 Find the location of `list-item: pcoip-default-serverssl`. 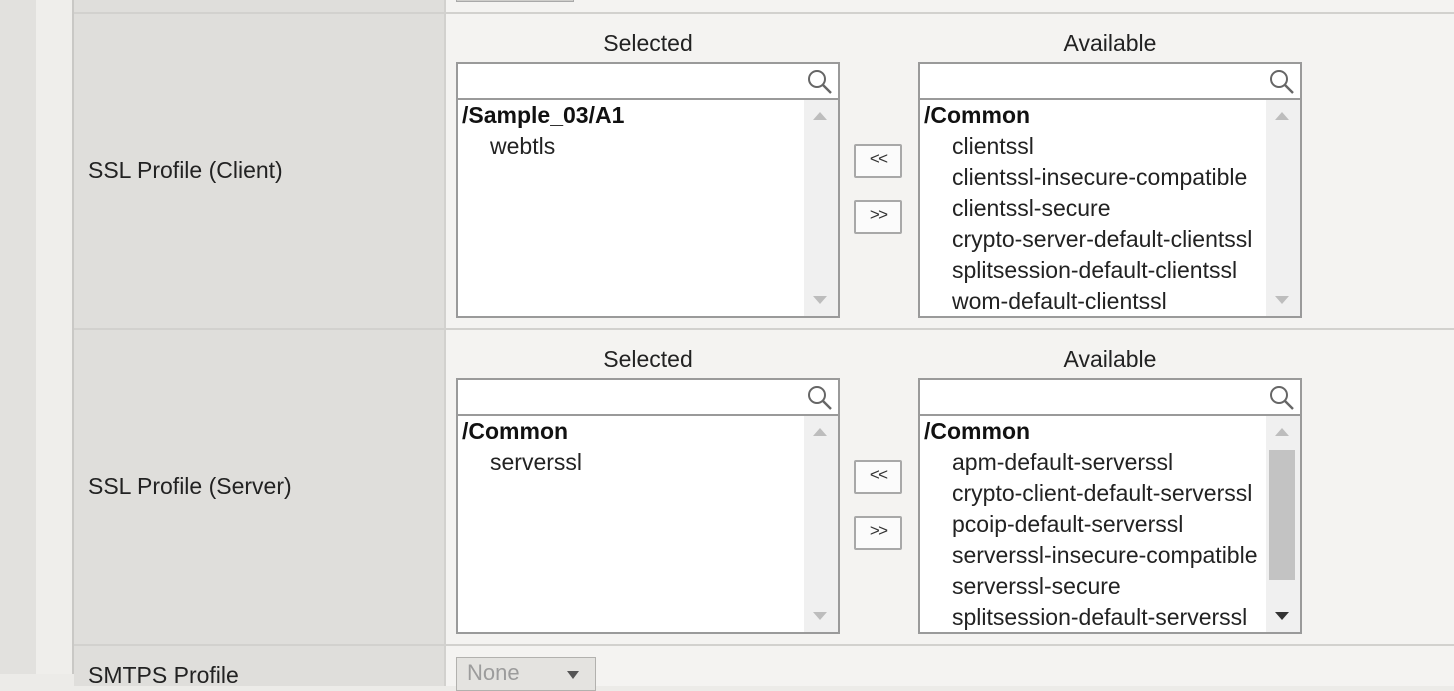

list-item: pcoip-default-serverssl is located at coordinates (1097, 524).